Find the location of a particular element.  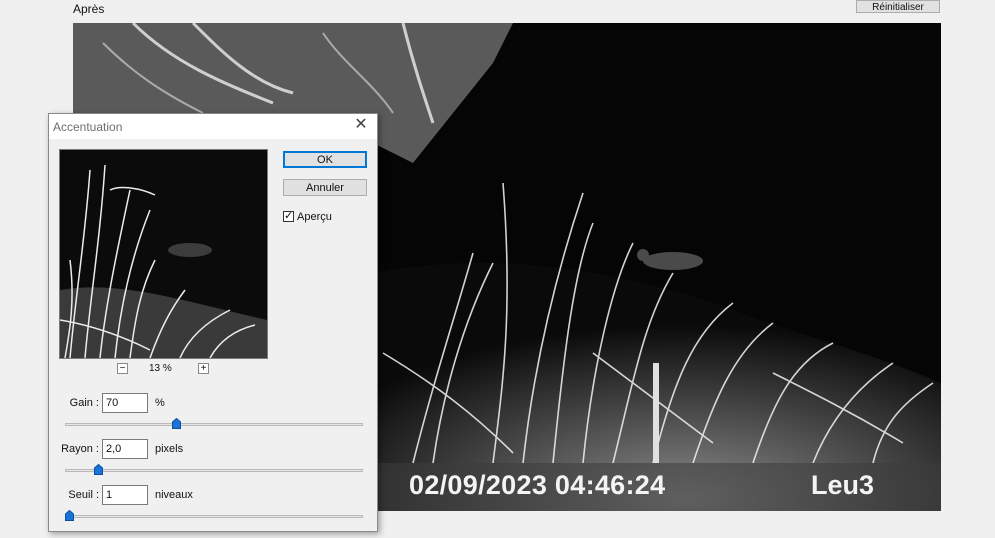

preview-scene is located at coordinates (163, 254).